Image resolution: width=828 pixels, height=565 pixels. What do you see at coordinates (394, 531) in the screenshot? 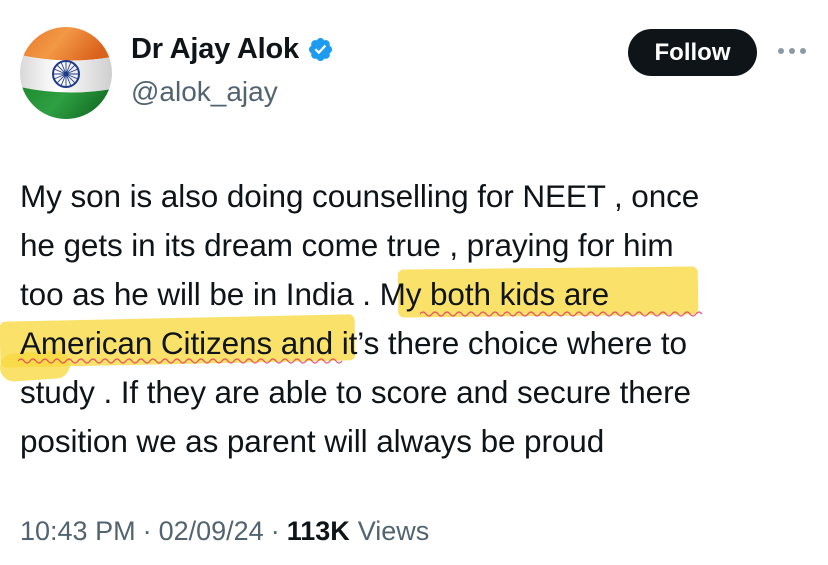
I see `views-label: Views` at bounding box center [394, 531].